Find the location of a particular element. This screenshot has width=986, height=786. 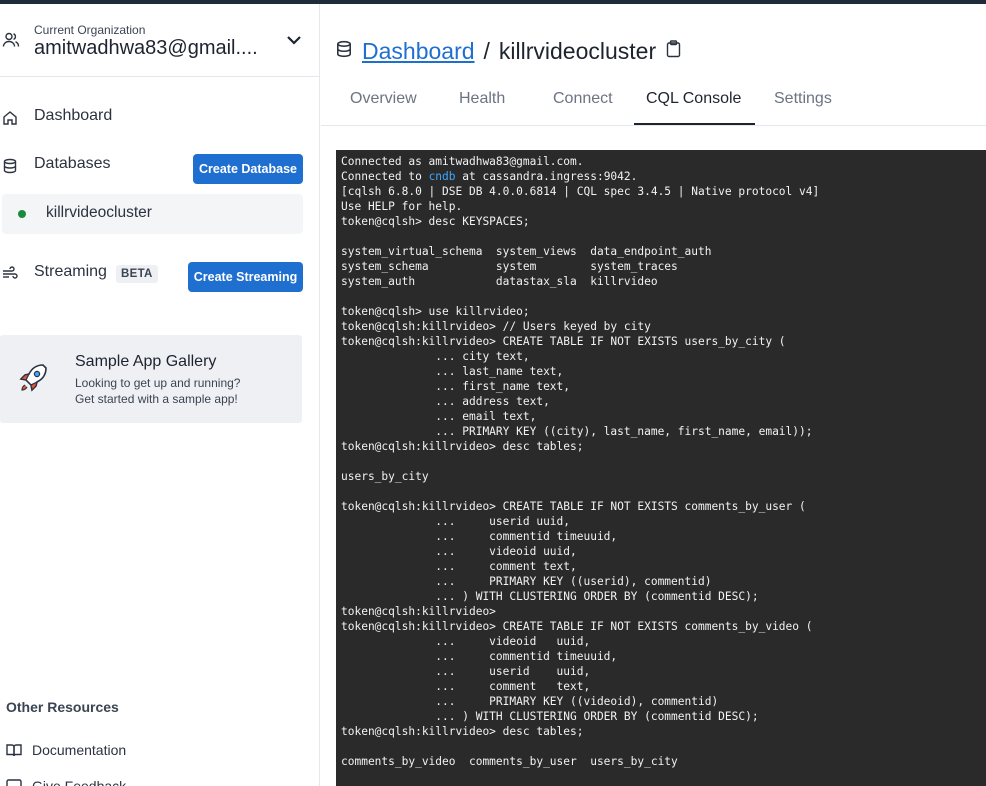

console-line: ... PRIMARY KEY ((videoid), commentid) is located at coordinates (530, 701).